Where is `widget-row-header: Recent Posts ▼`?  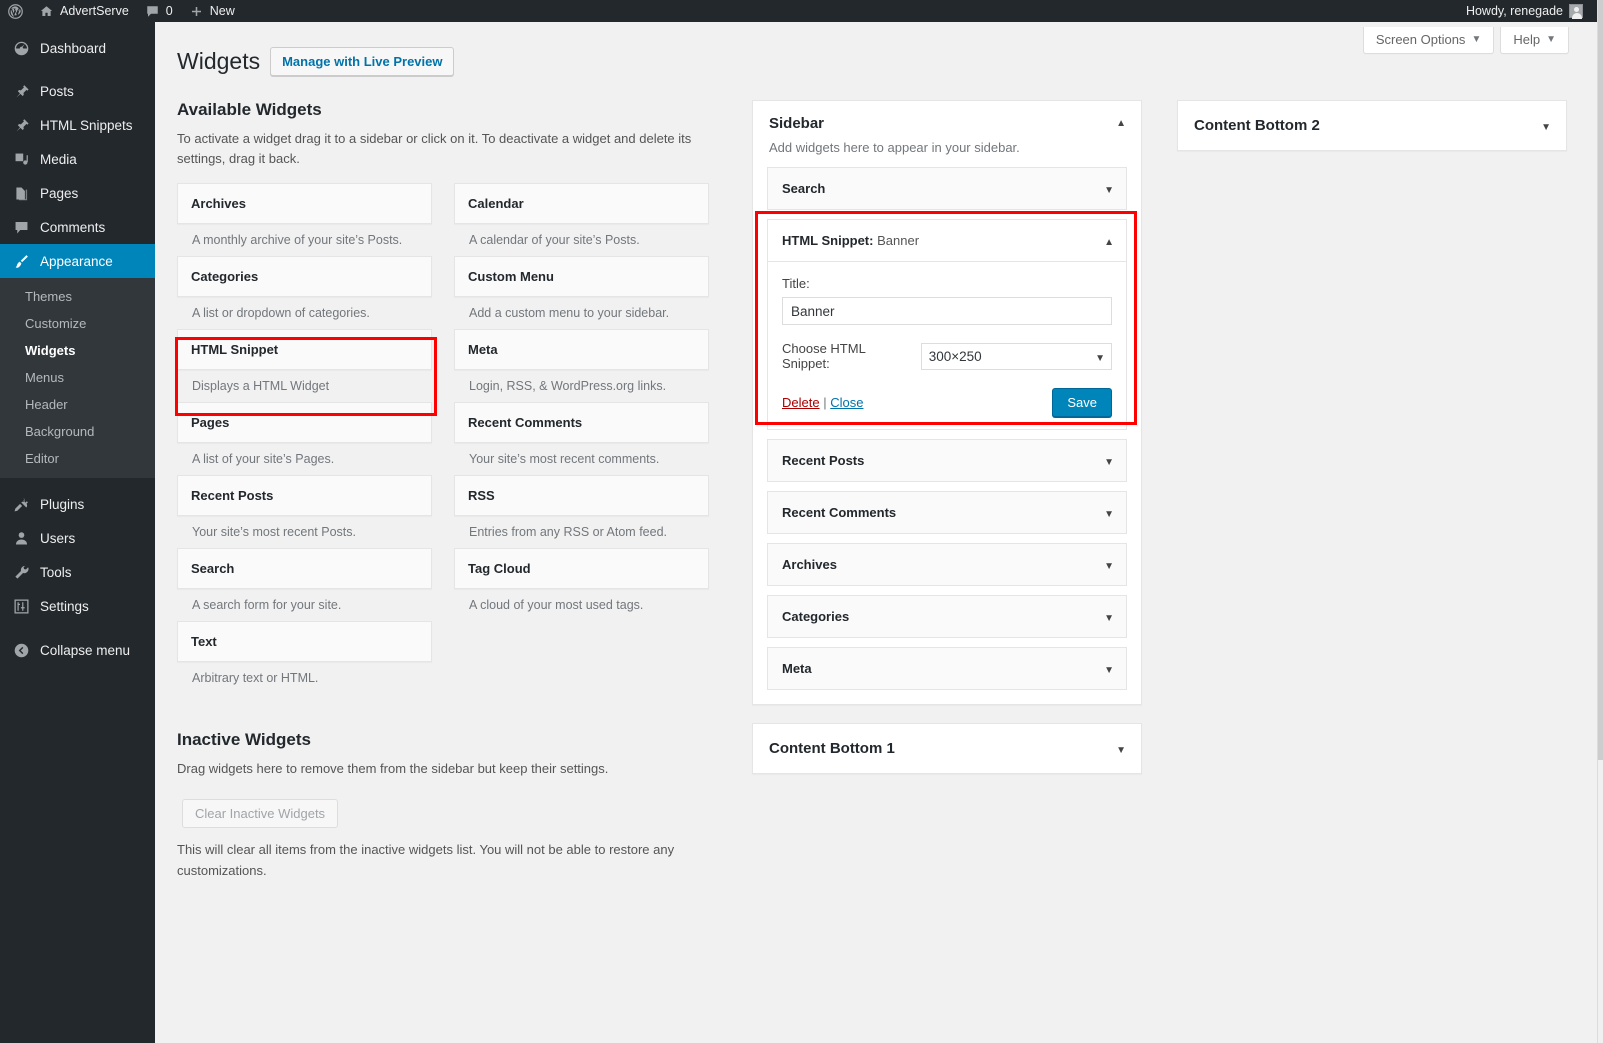
widget-row-header: Recent Posts ▼ is located at coordinates (947, 460).